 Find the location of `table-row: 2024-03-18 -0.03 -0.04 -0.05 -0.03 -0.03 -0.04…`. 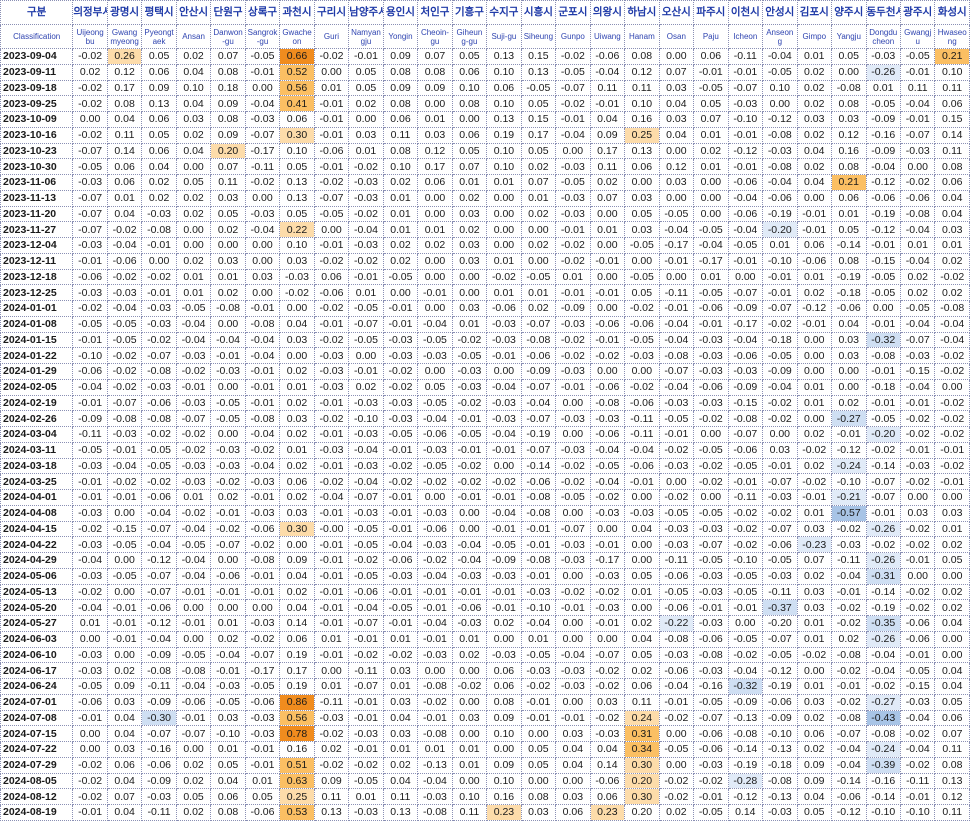

table-row: 2024-03-18 -0.03 -0.04 -0.05 -0.03 -0.03 -0.04… is located at coordinates (485, 466).